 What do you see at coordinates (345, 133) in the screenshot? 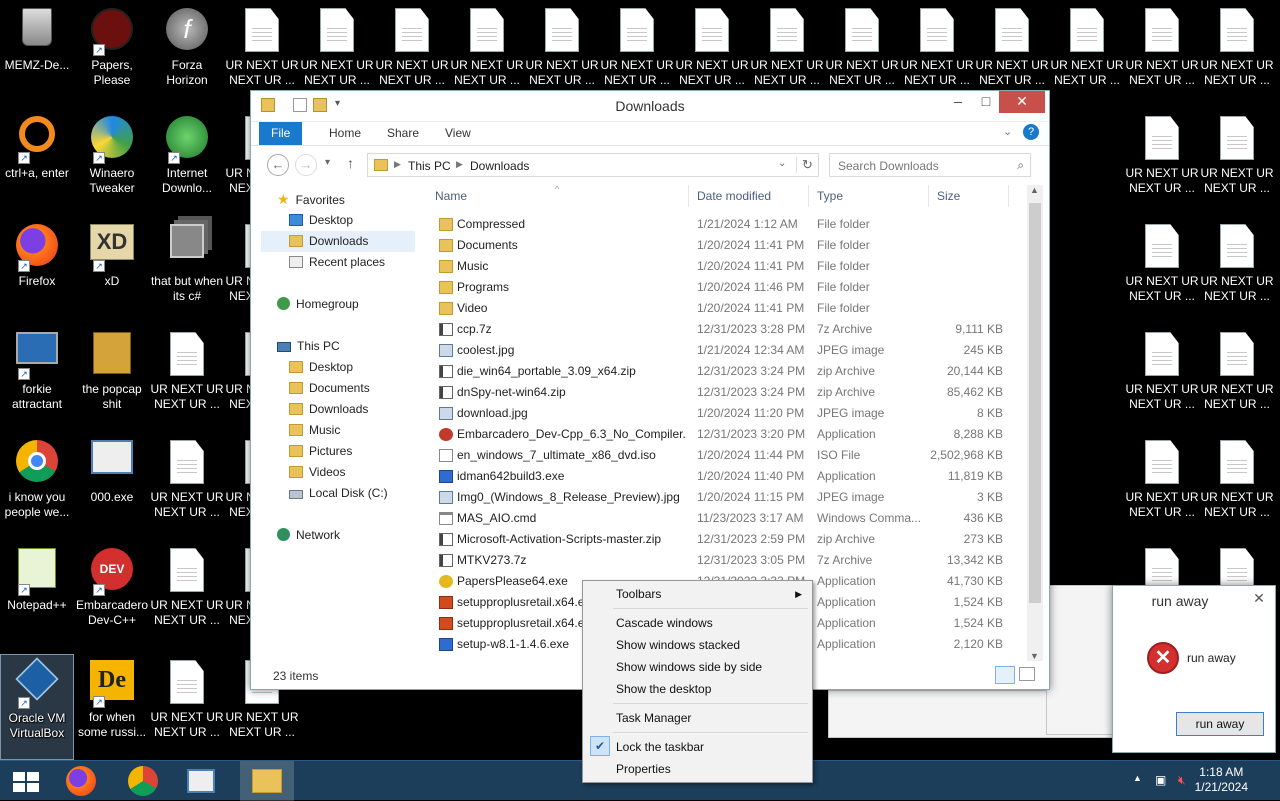
I see `tab-home: Home` at bounding box center [345, 133].